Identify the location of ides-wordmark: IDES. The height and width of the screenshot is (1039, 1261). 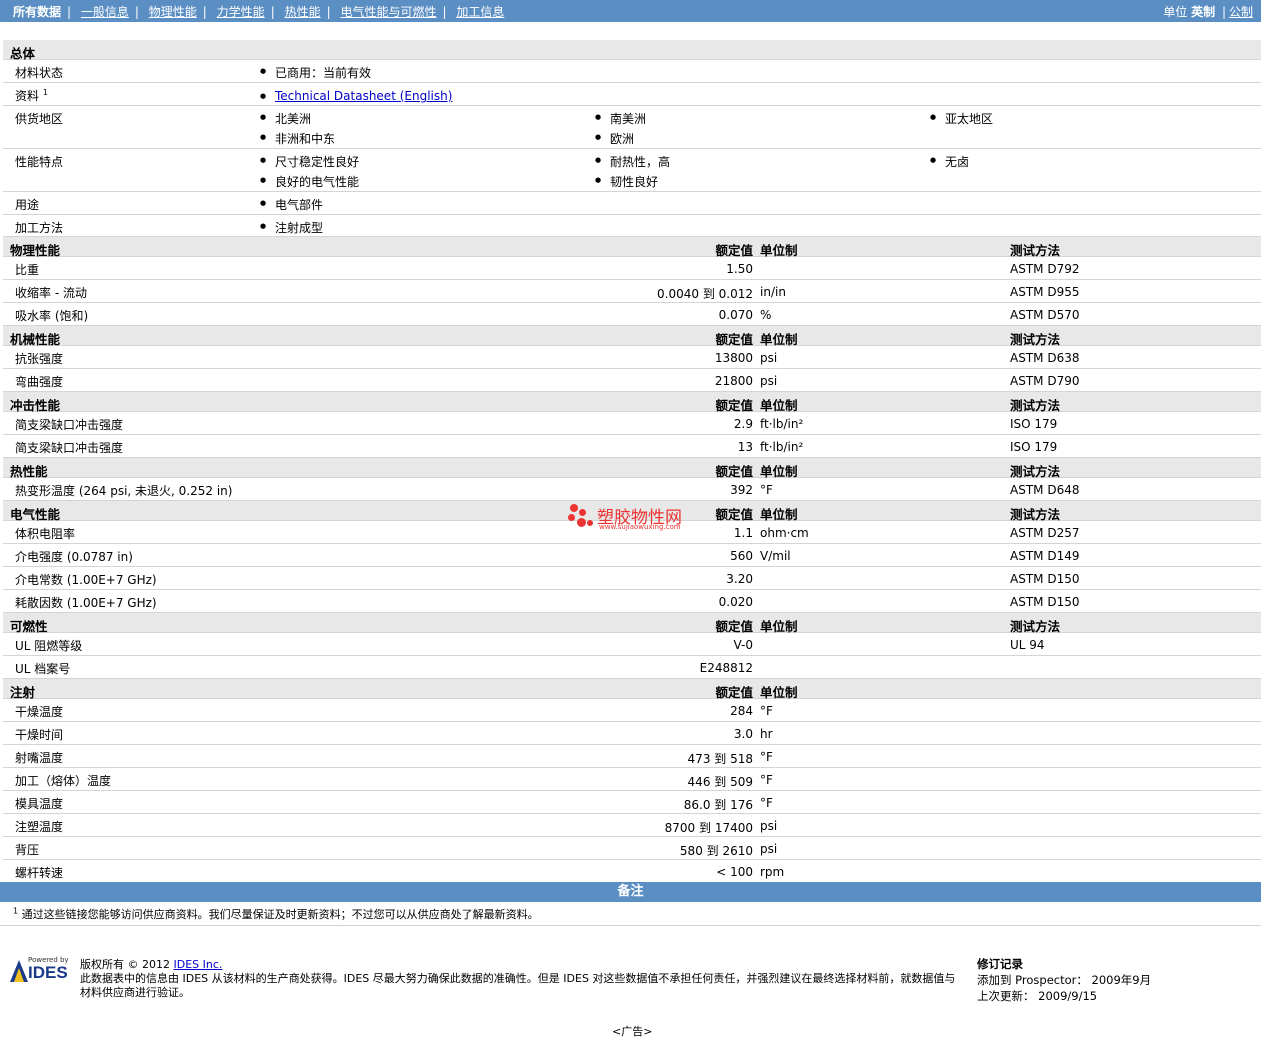
(48, 972).